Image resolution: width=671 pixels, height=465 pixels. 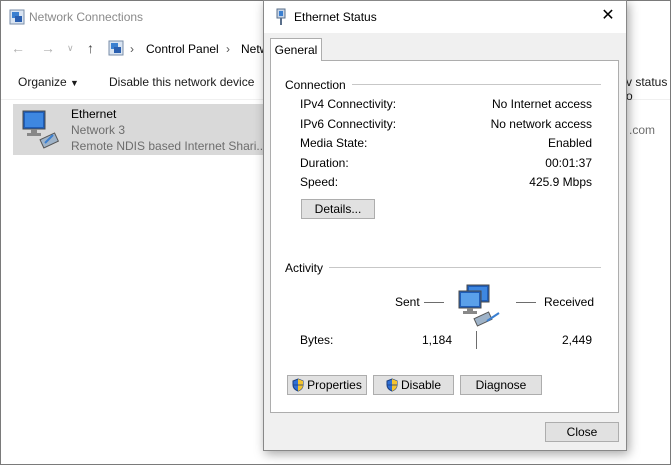 I want to click on sent-line, so click(x=434, y=302).